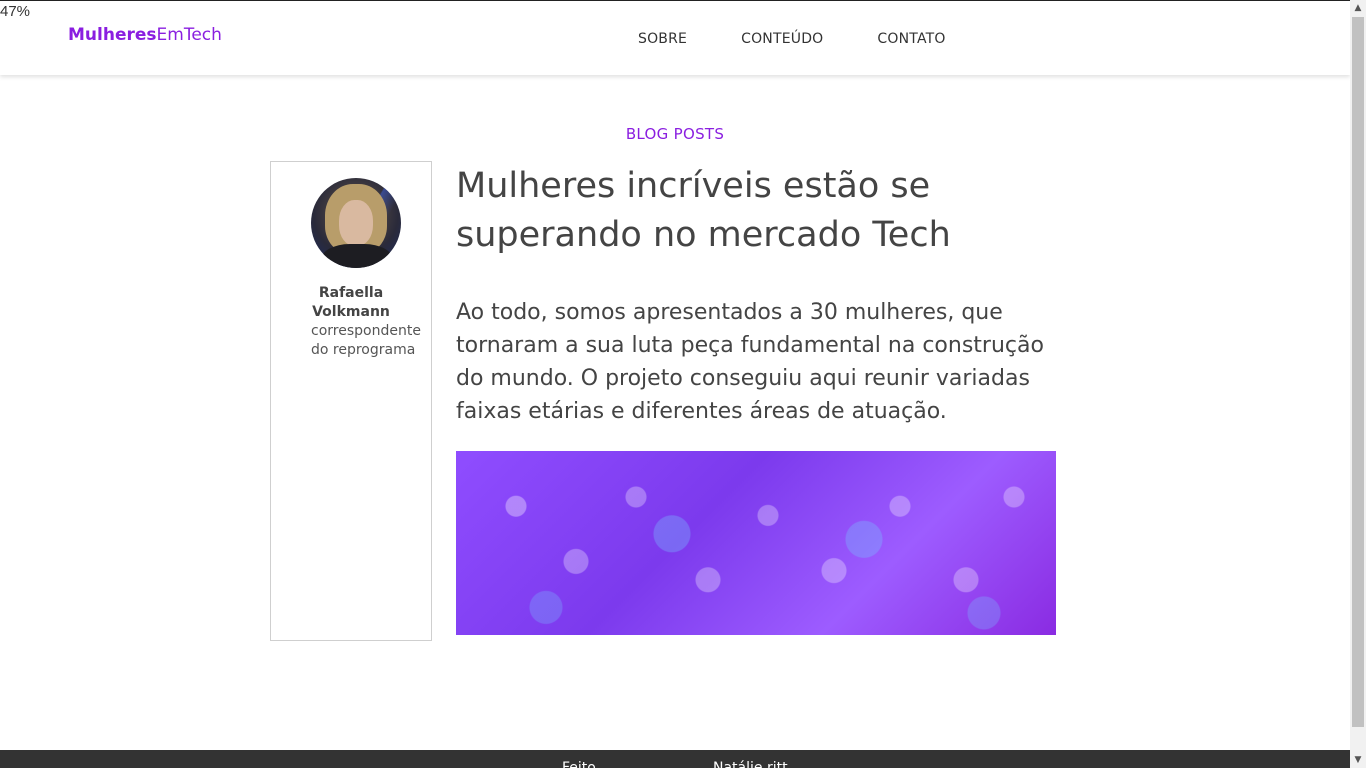 The height and width of the screenshot is (768, 1366). I want to click on vertical-scrollbar: ▲ ▼, so click(1358, 384).